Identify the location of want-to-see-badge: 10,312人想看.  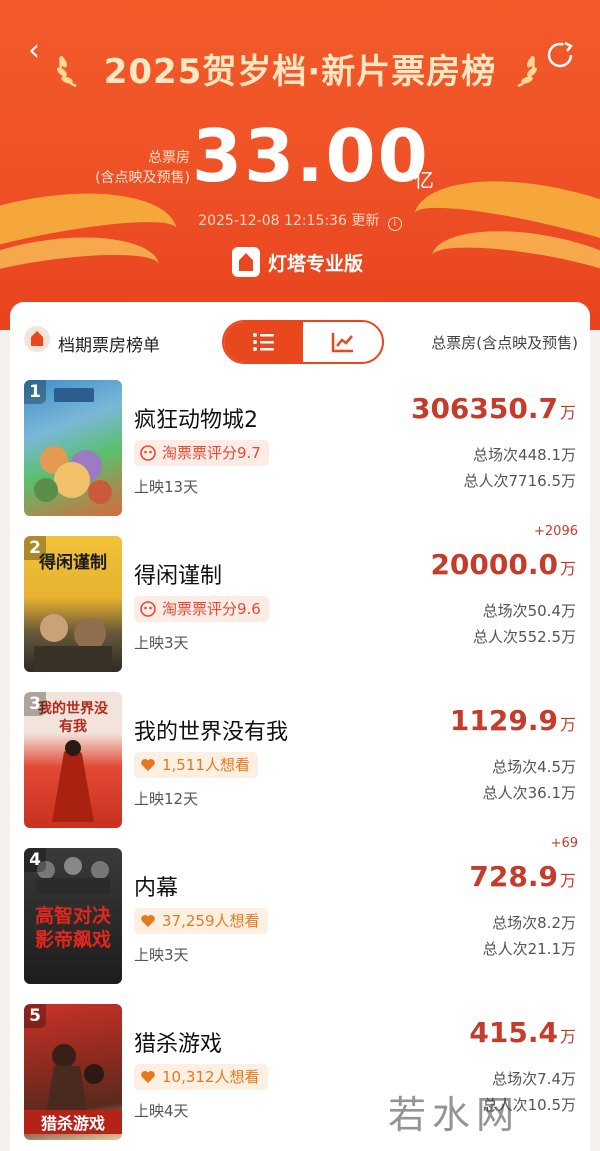
(201, 1077).